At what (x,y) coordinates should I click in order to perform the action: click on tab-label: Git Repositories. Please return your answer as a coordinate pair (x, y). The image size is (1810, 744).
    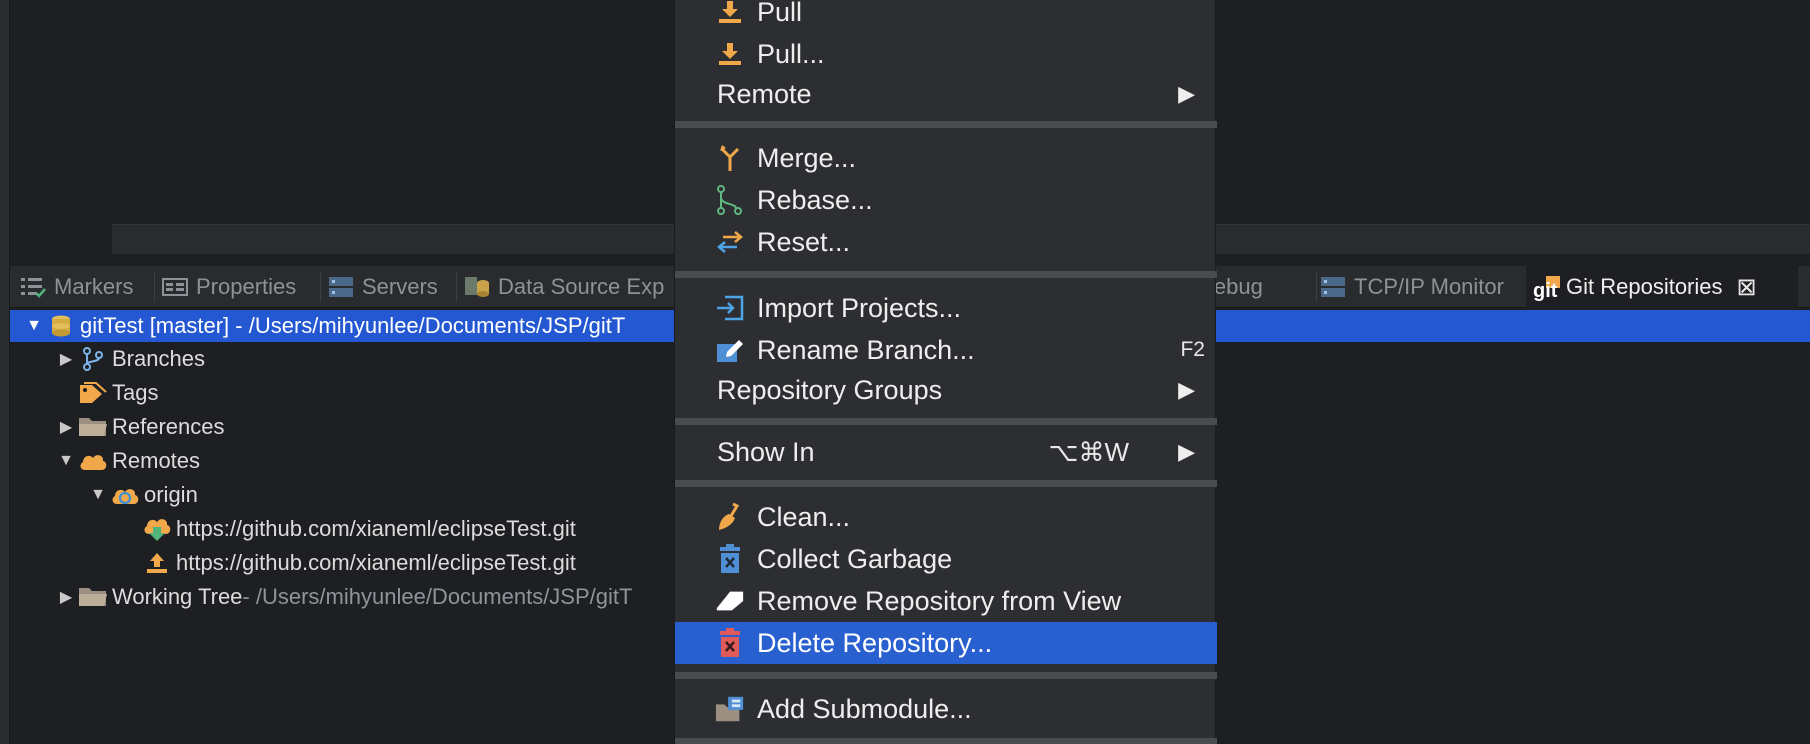
    Looking at the image, I should click on (1644, 286).